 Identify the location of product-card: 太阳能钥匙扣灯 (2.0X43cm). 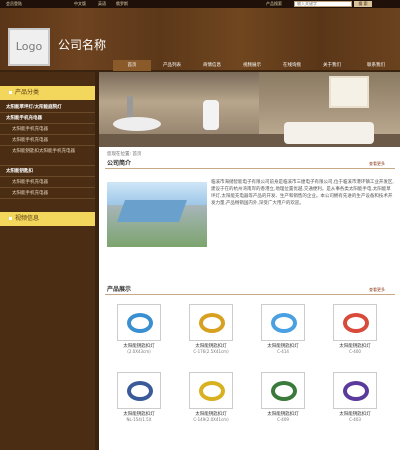
(139, 329).